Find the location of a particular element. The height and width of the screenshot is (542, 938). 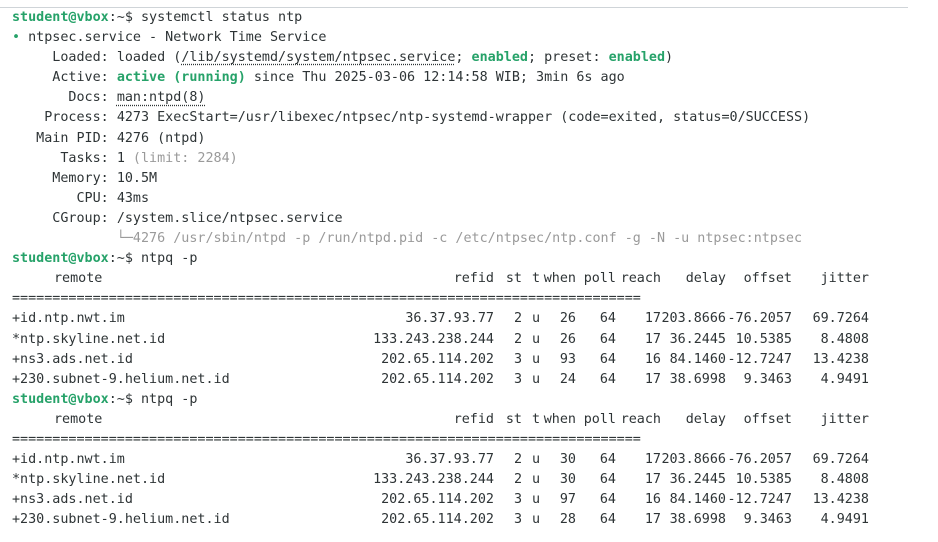

prompt-line: student@vbox:~$ systemctl status ntp is located at coordinates (472, 18).